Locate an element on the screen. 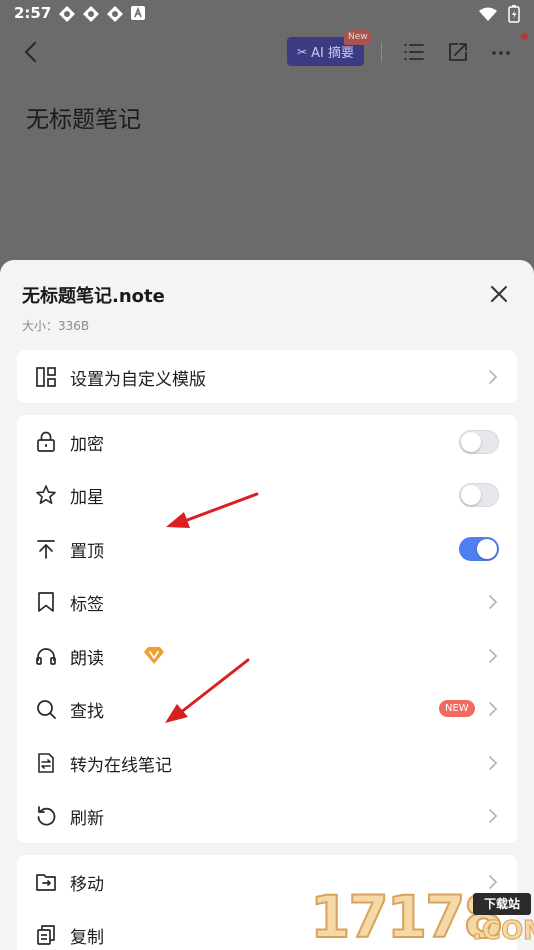 Image resolution: width=534 pixels, height=950 pixels. row-encrypt: 加密 is located at coordinates (267, 441).